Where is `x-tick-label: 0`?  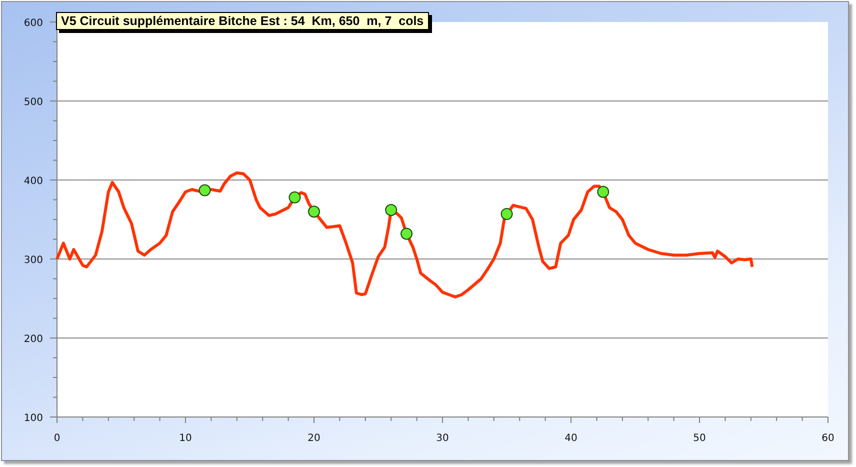
x-tick-label: 0 is located at coordinates (57, 438).